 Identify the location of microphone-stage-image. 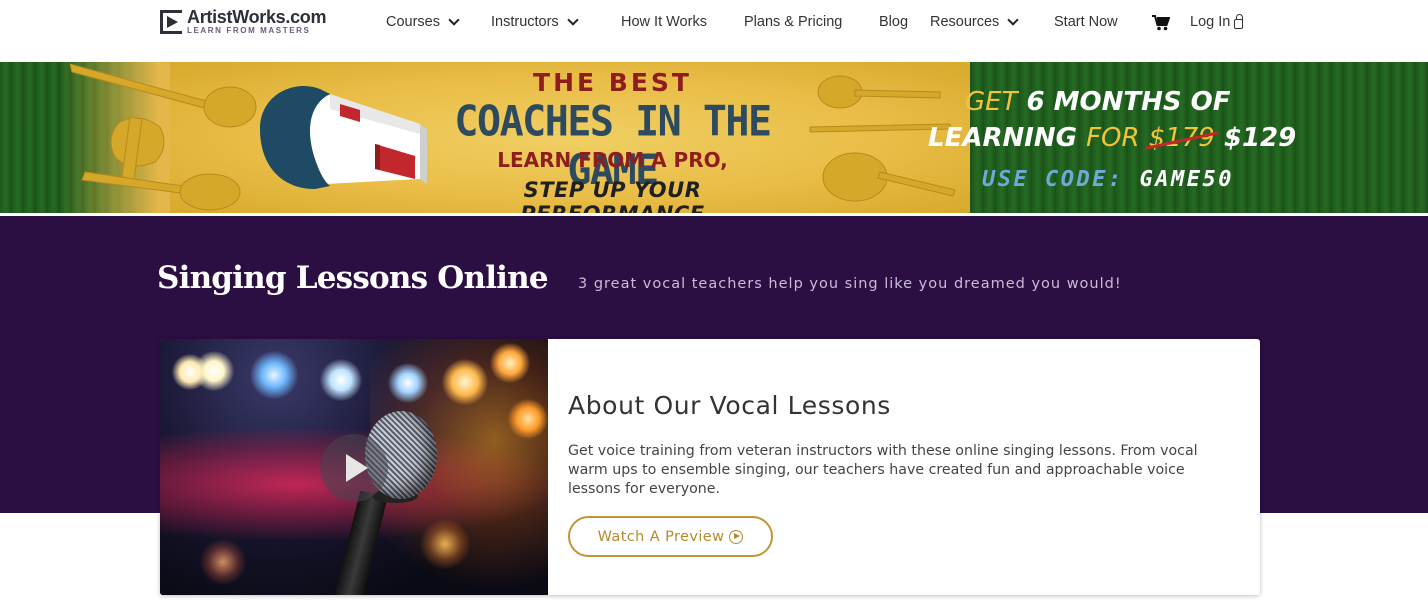
(354, 467).